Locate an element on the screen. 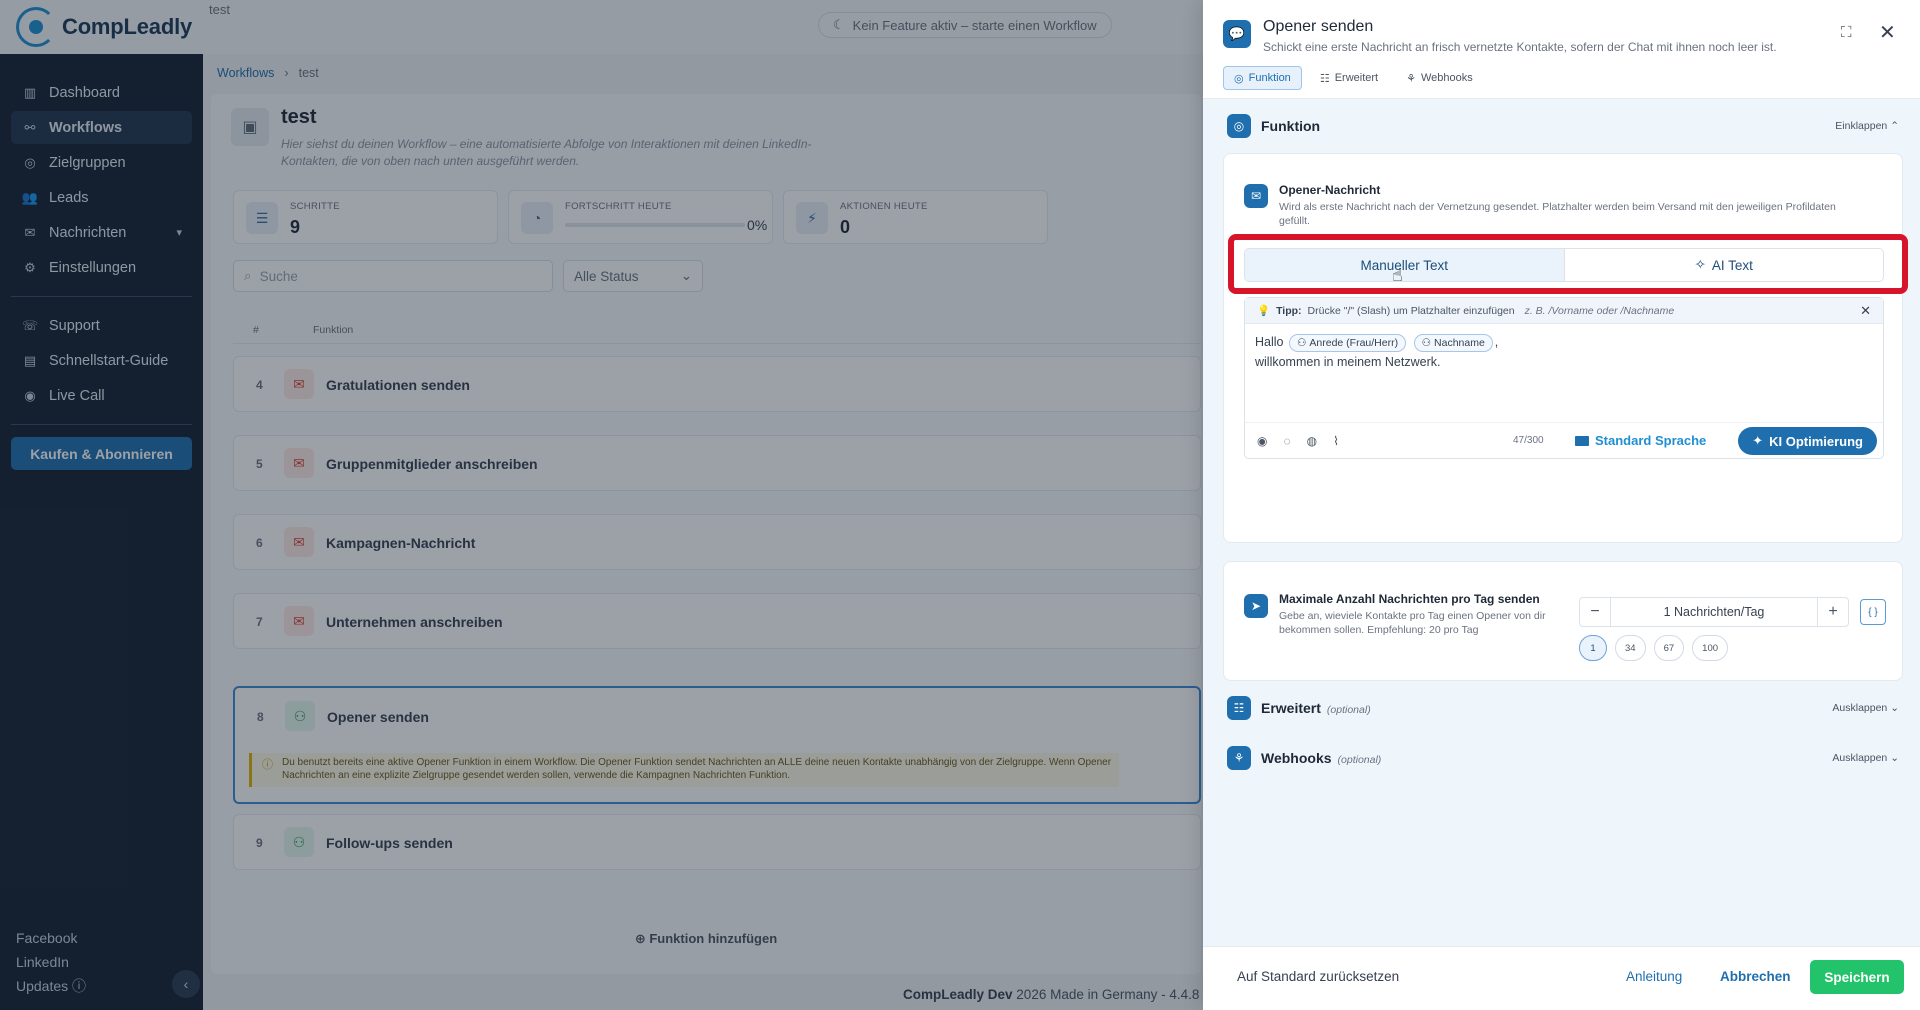  text-greeting: Hallo is located at coordinates (1269, 342).